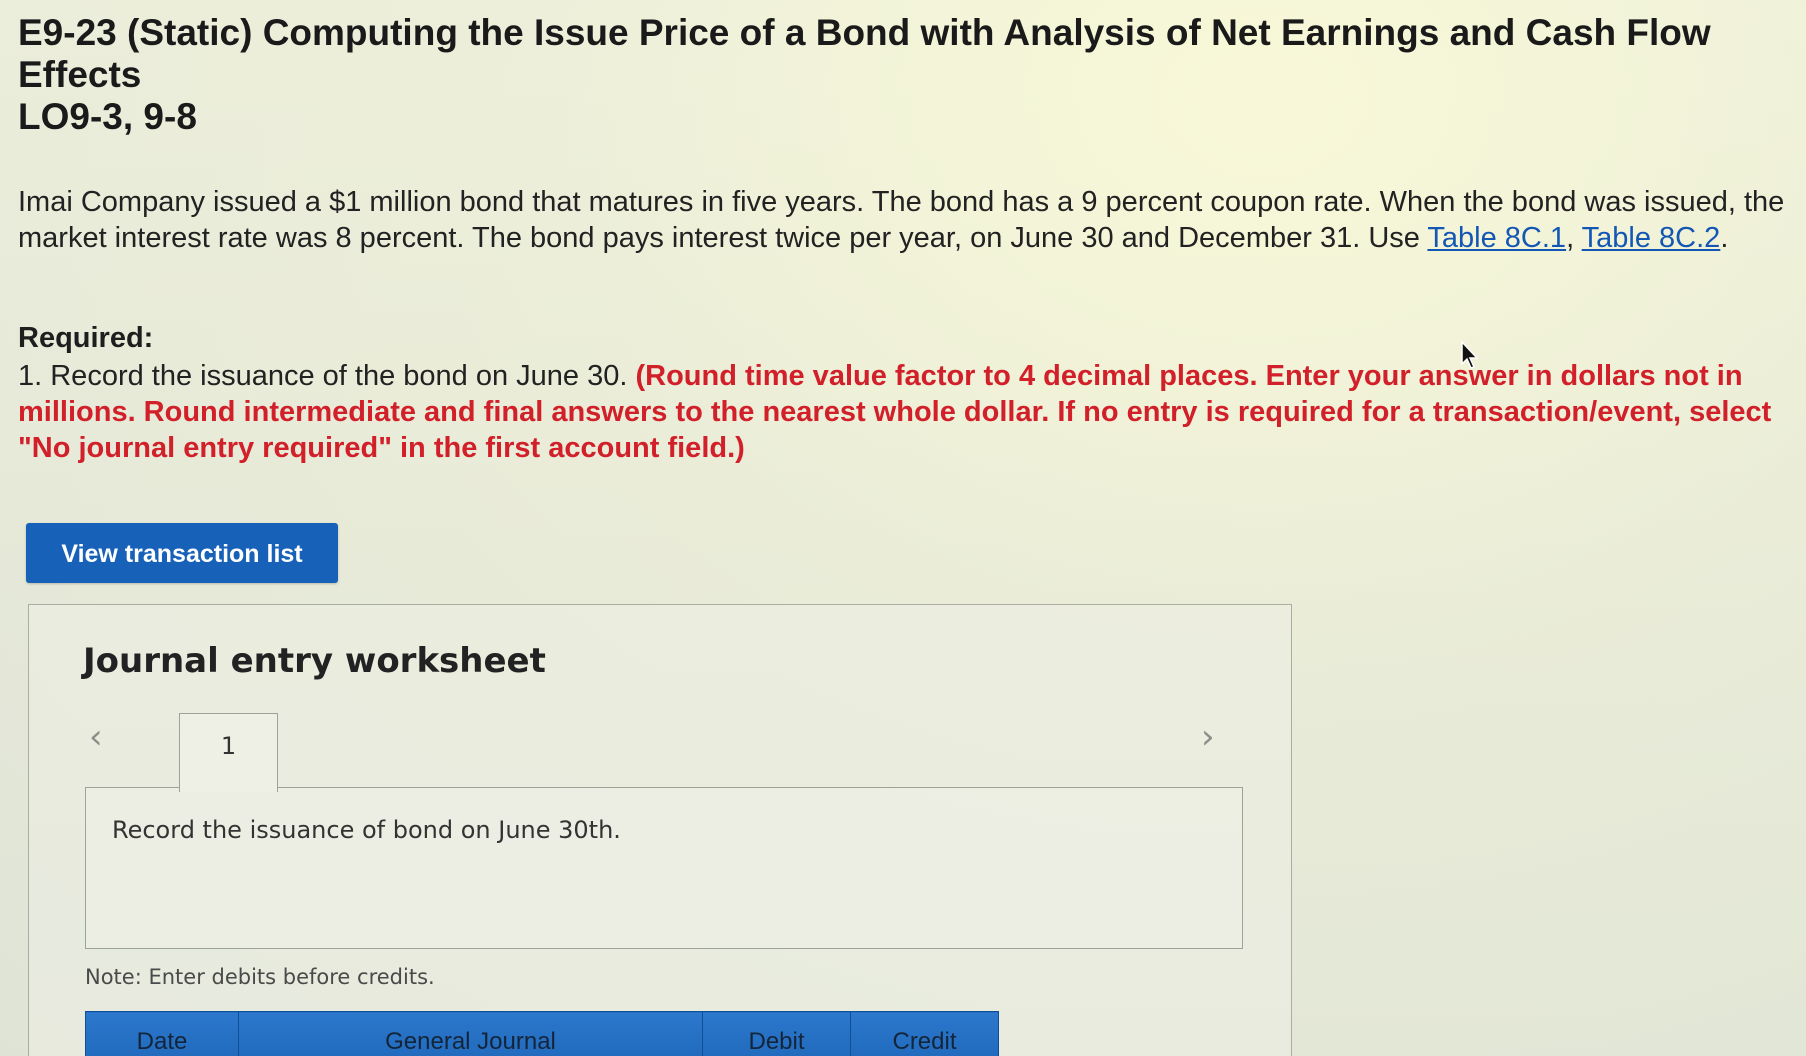 This screenshot has width=1806, height=1056. Describe the element at coordinates (162, 1033) in the screenshot. I see `column-header-date: Date` at that location.